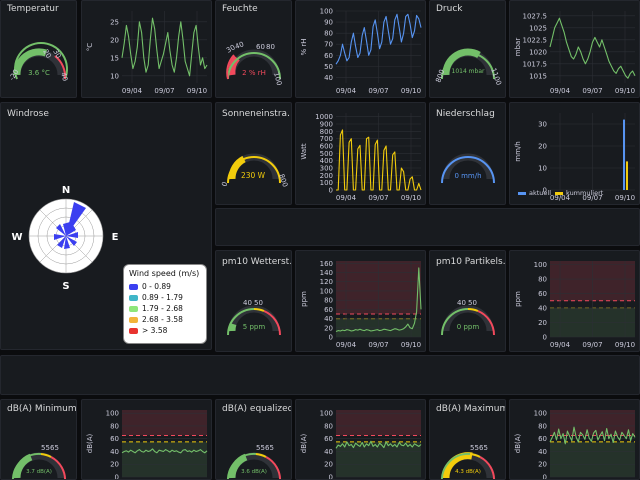  What do you see at coordinates (254, 317) in the screenshot?
I see `pm10w-gauge: 5 ppm 40 50` at bounding box center [254, 317].